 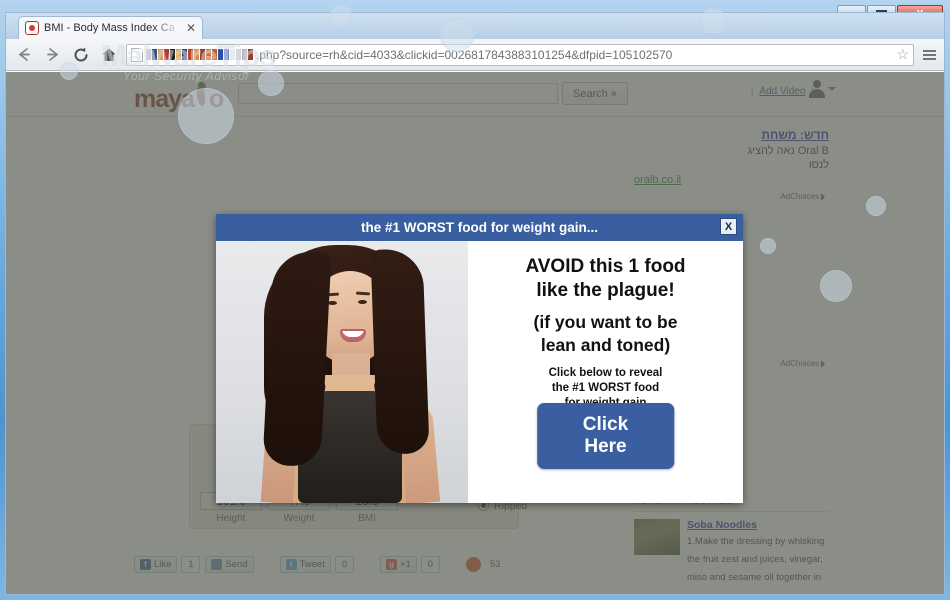 What do you see at coordinates (928, 54) in the screenshot?
I see `chrome-menu-icon` at bounding box center [928, 54].